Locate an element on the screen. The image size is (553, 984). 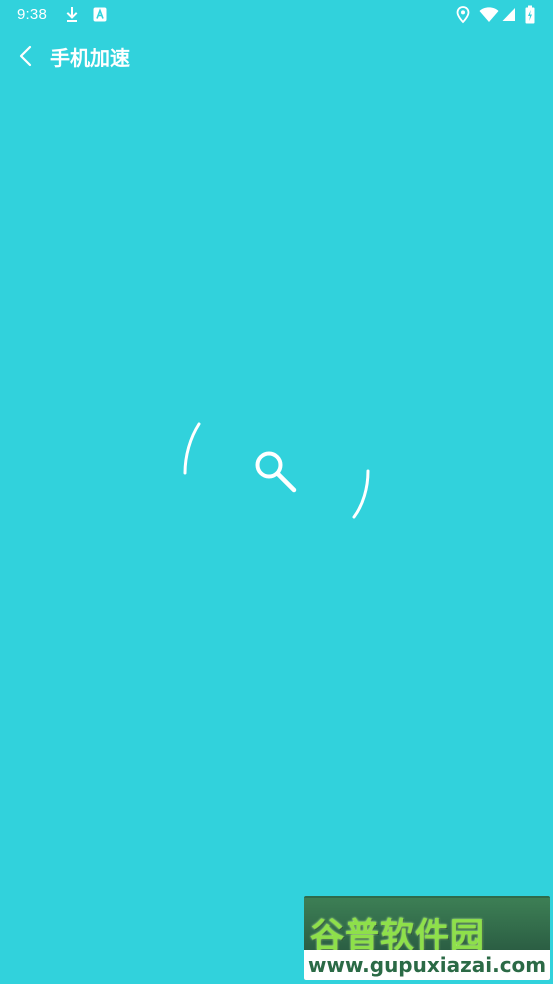
page-title: 手机加速 is located at coordinates (90, 58).